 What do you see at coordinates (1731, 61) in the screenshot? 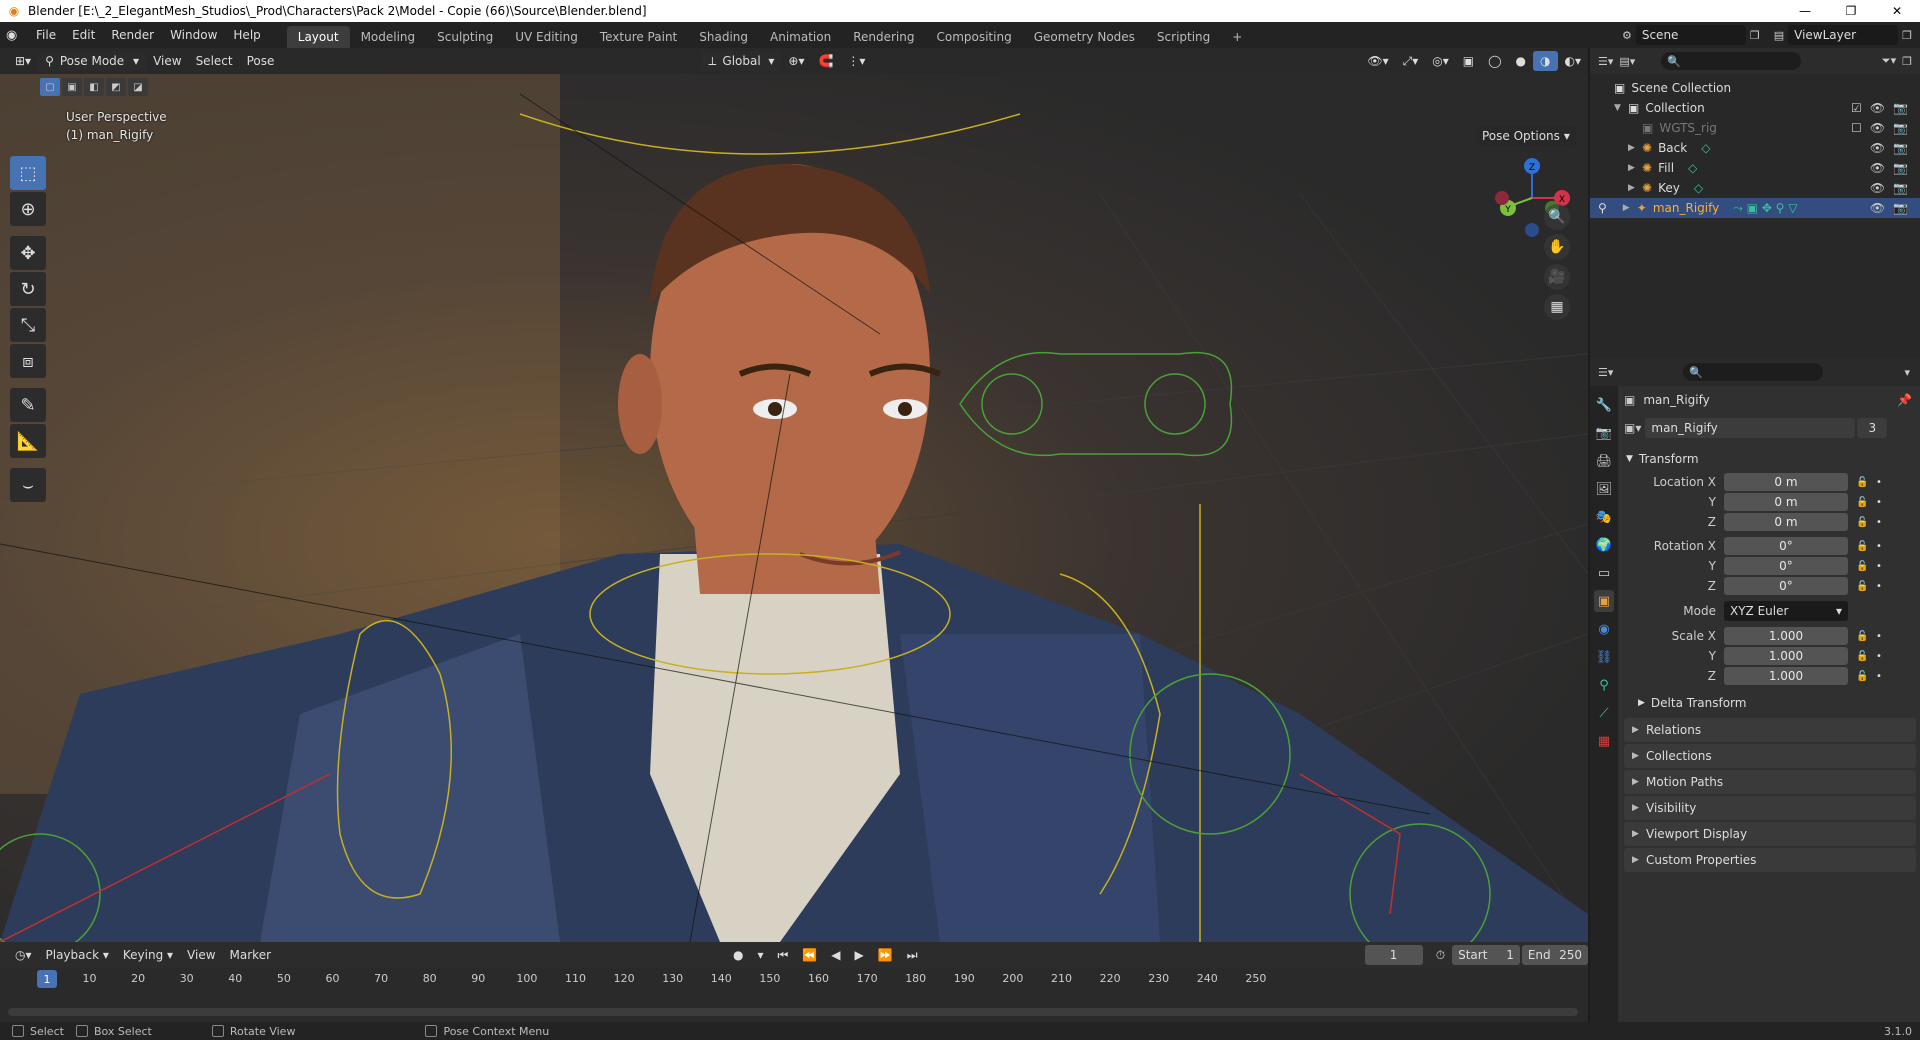
I see `outliner-search-input: 🔍` at bounding box center [1731, 61].